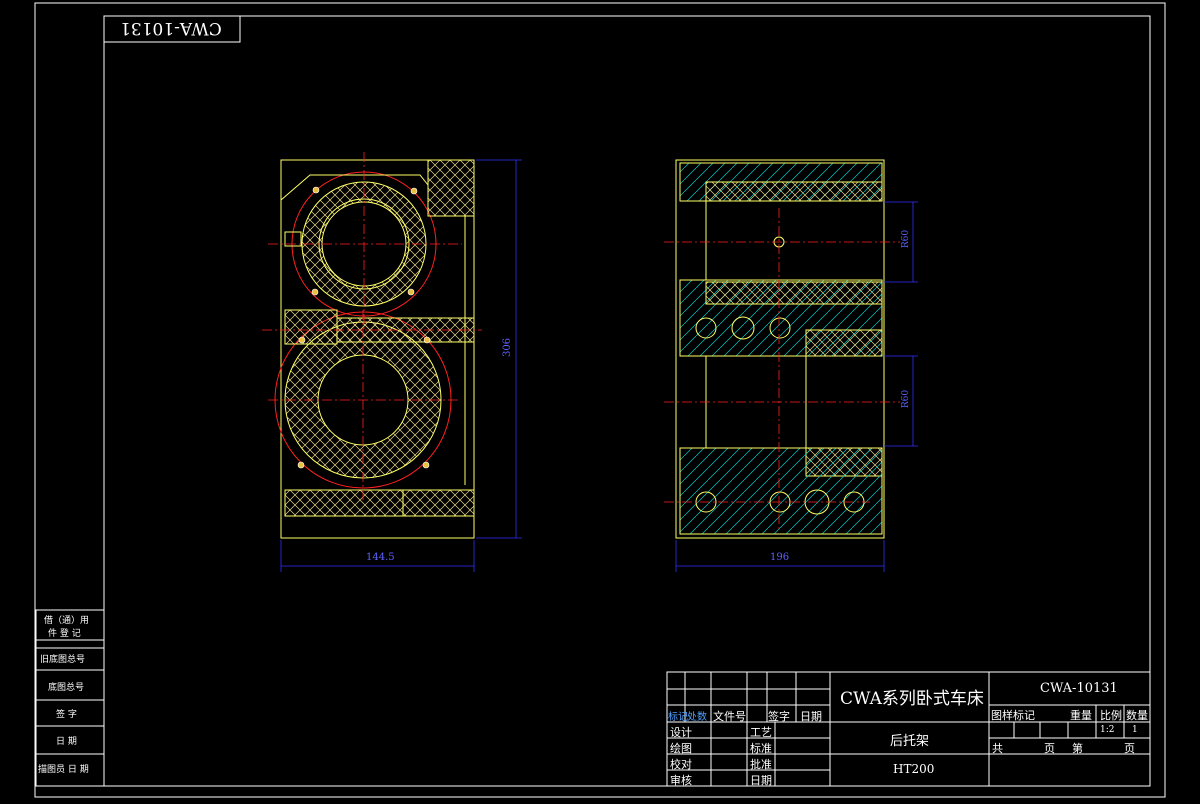 This screenshot has width=1200, height=804. What do you see at coordinates (66, 715) in the screenshot?
I see `side-row-5: 签 字` at bounding box center [66, 715].